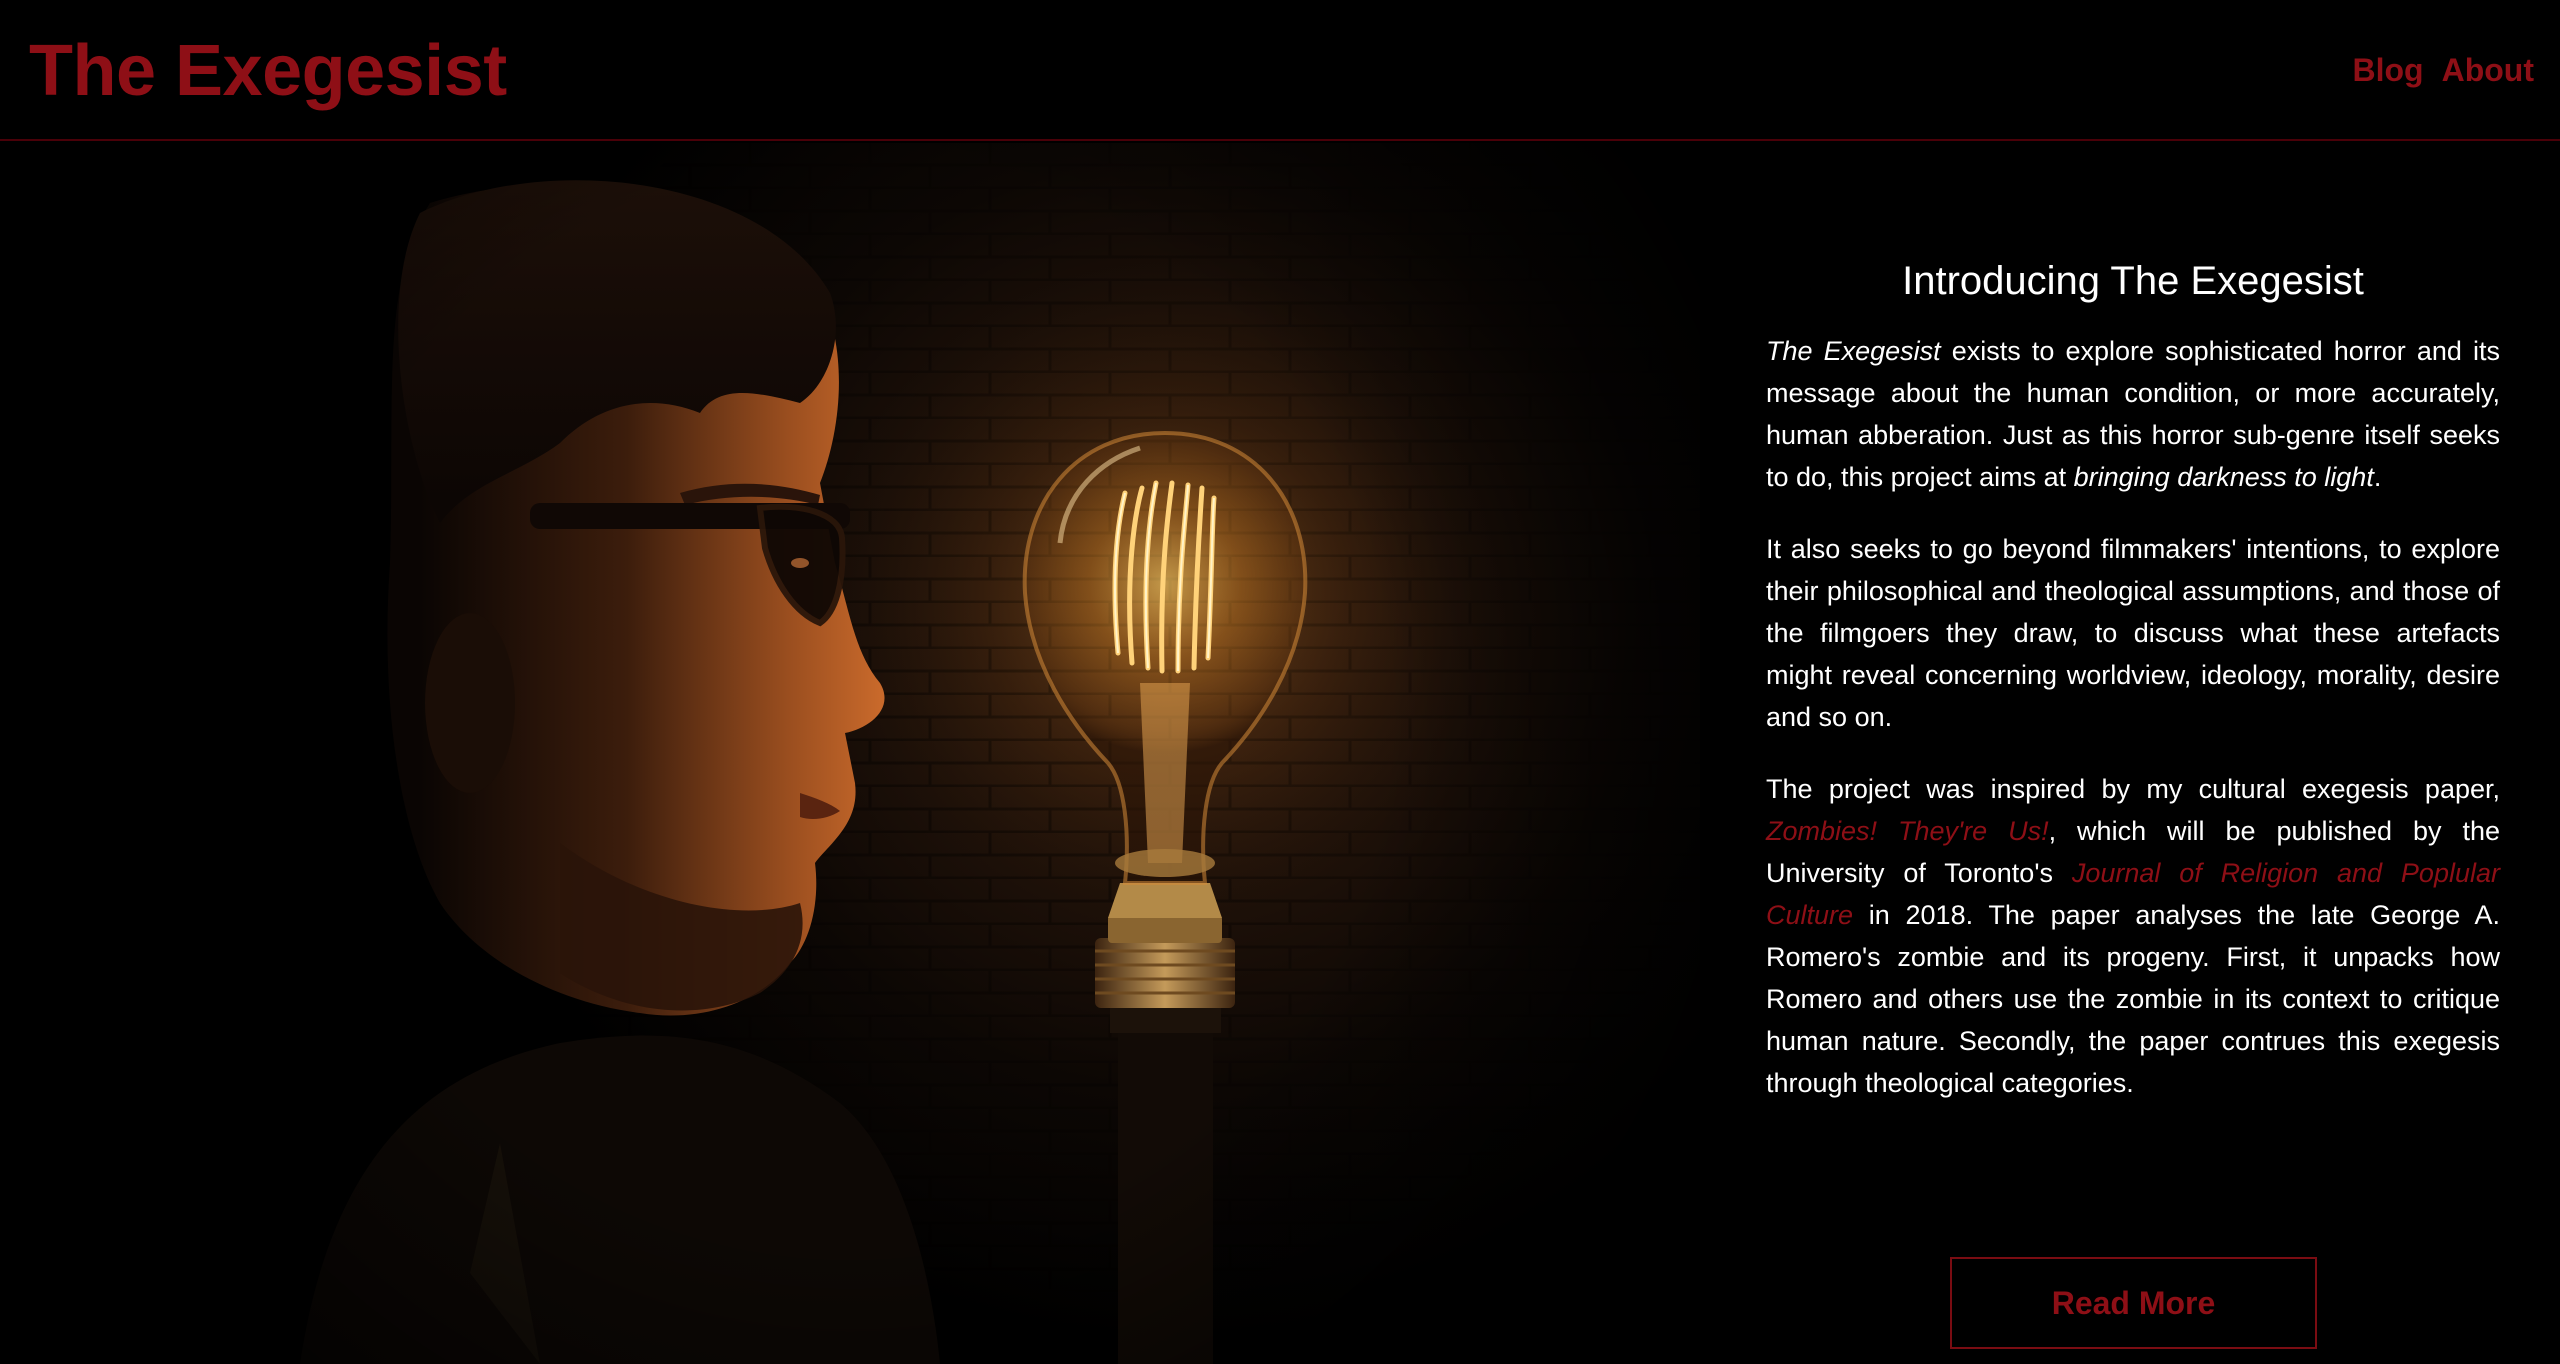 Image resolution: width=2560 pixels, height=1364 pixels. Describe the element at coordinates (2388, 70) in the screenshot. I see `nav-link-blog: Blog` at that location.